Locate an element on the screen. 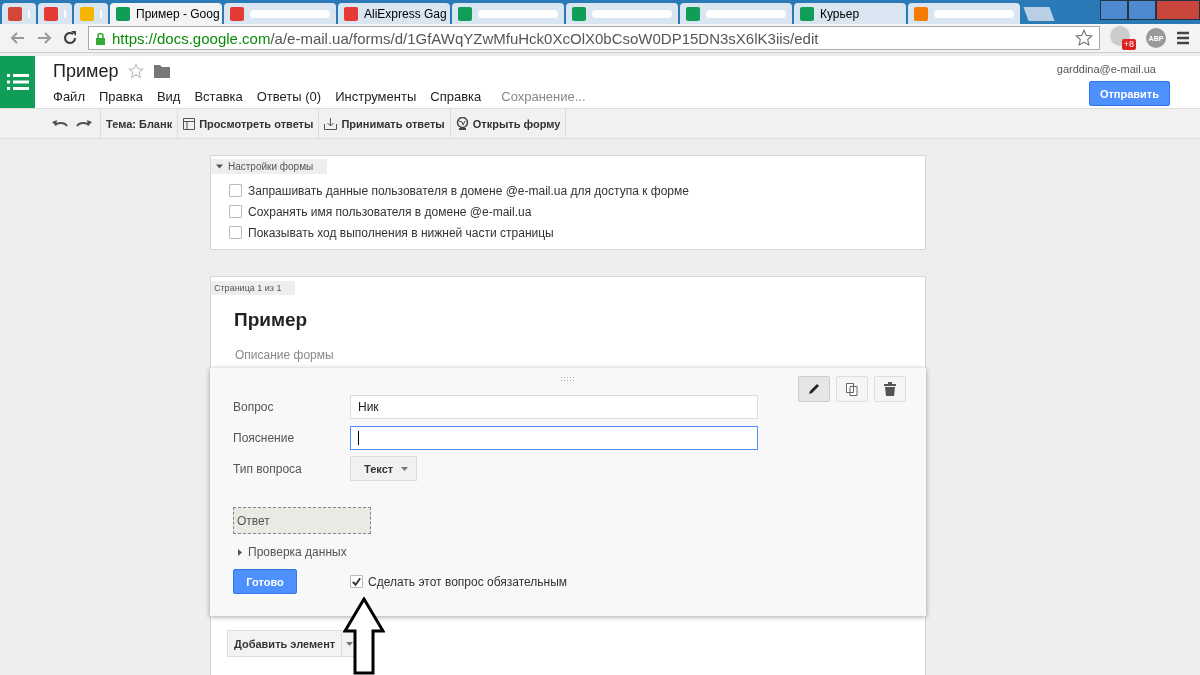  option-label: Запрашивать данные пользователя в домене @e-mail.ua для доступа к форме is located at coordinates (468, 190).